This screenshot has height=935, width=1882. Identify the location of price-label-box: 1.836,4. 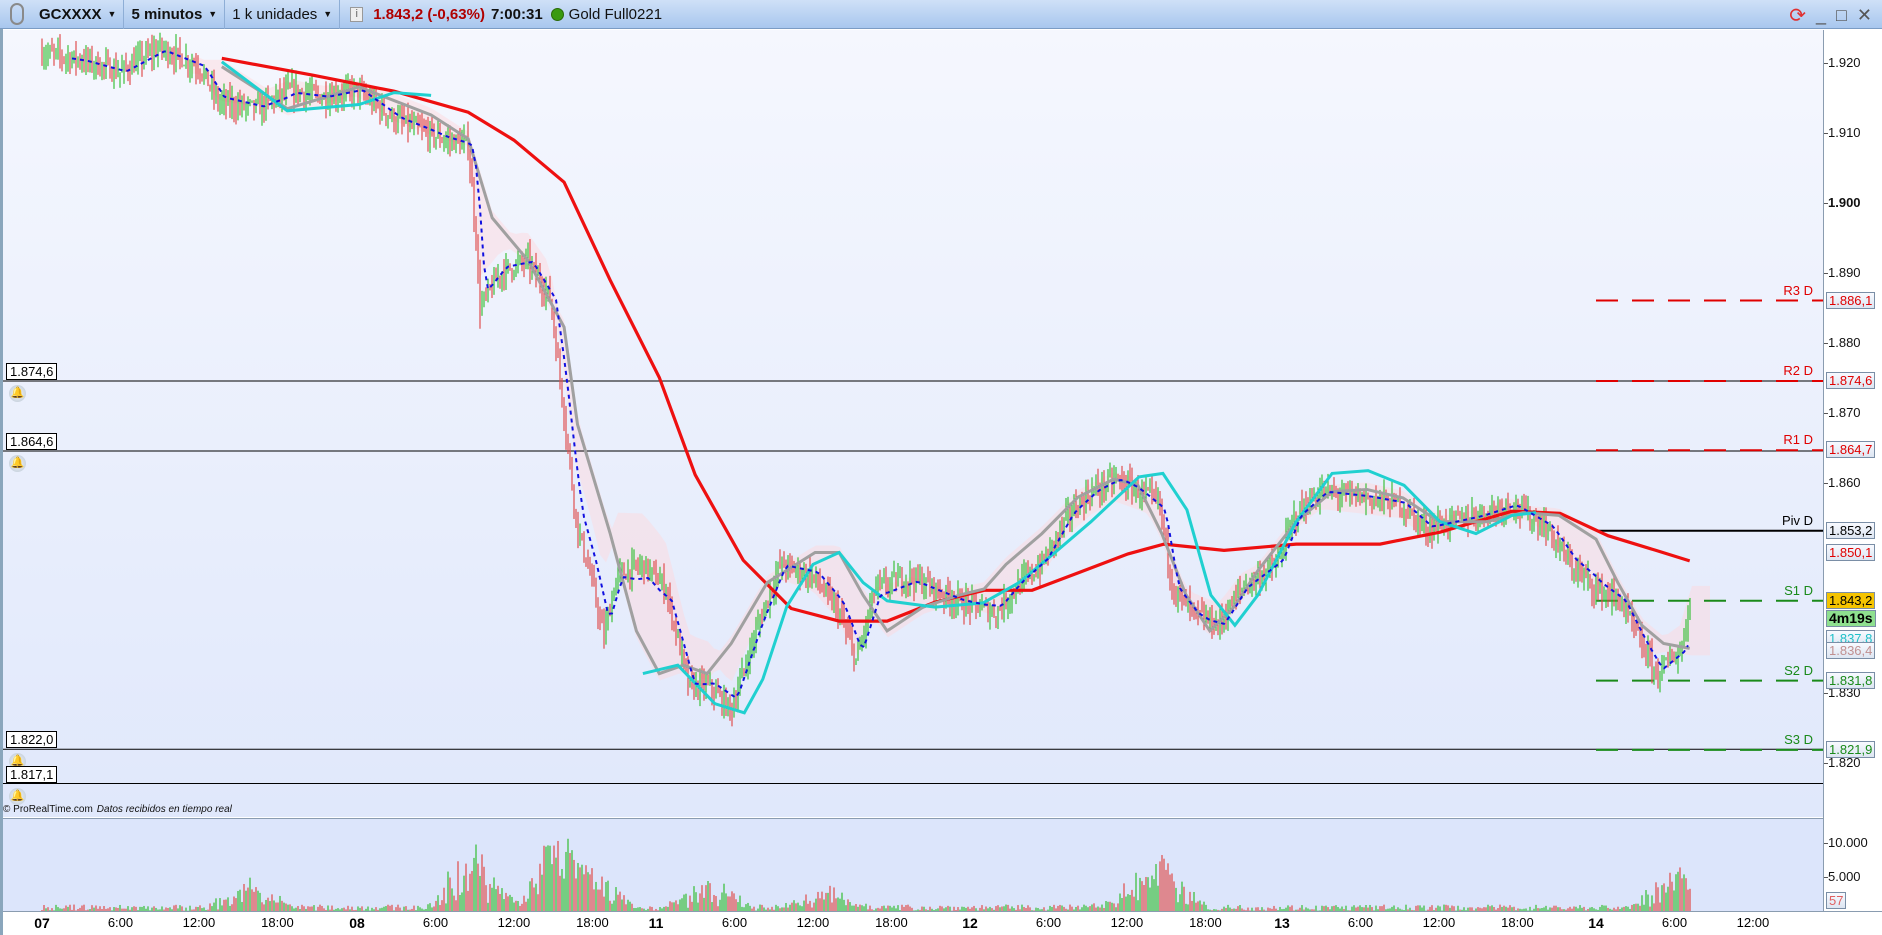
(1851, 651).